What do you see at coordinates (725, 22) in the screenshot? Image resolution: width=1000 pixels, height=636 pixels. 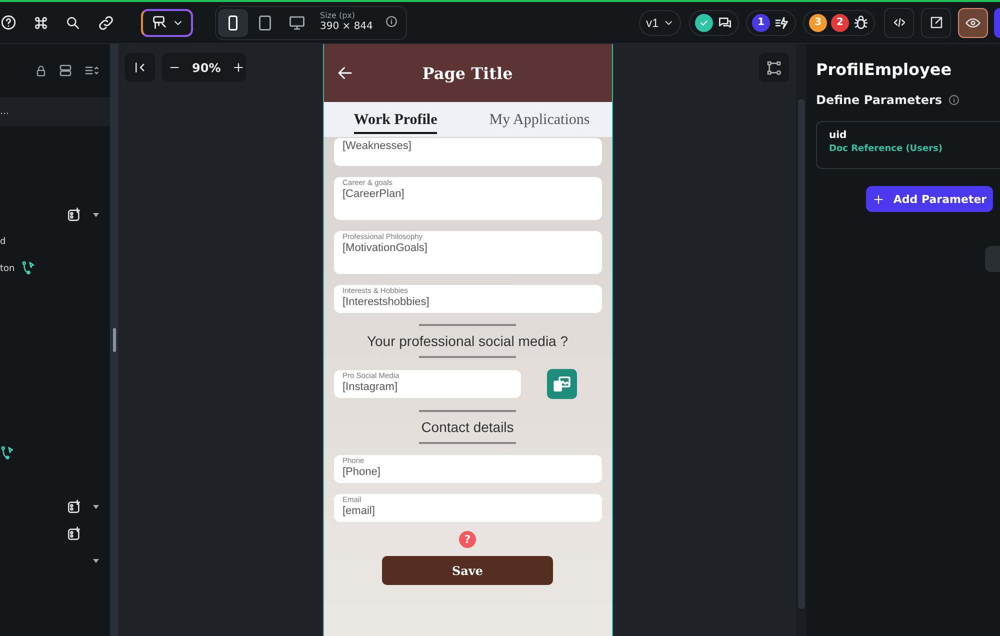 I see `chat-icon` at bounding box center [725, 22].